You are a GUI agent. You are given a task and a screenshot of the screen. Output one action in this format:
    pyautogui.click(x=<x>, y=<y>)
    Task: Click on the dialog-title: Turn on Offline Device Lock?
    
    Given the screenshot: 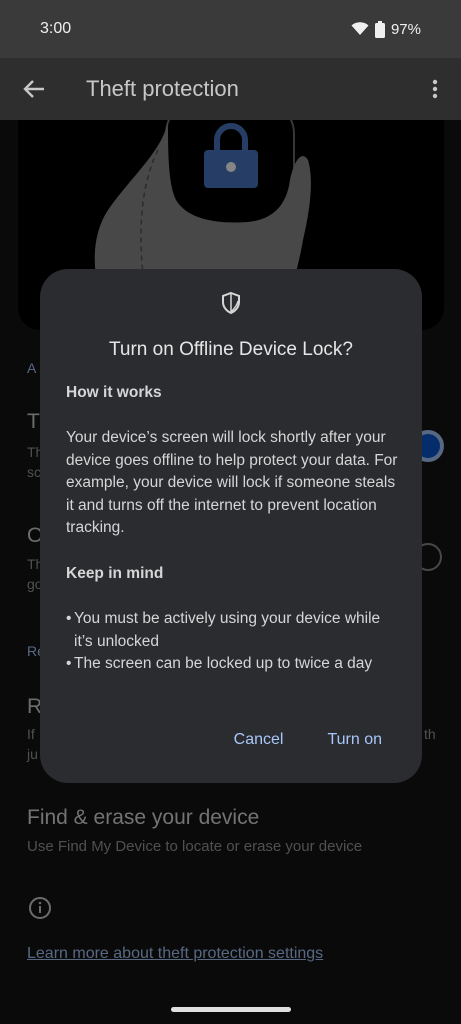 What is the action you would take?
    pyautogui.click(x=231, y=349)
    